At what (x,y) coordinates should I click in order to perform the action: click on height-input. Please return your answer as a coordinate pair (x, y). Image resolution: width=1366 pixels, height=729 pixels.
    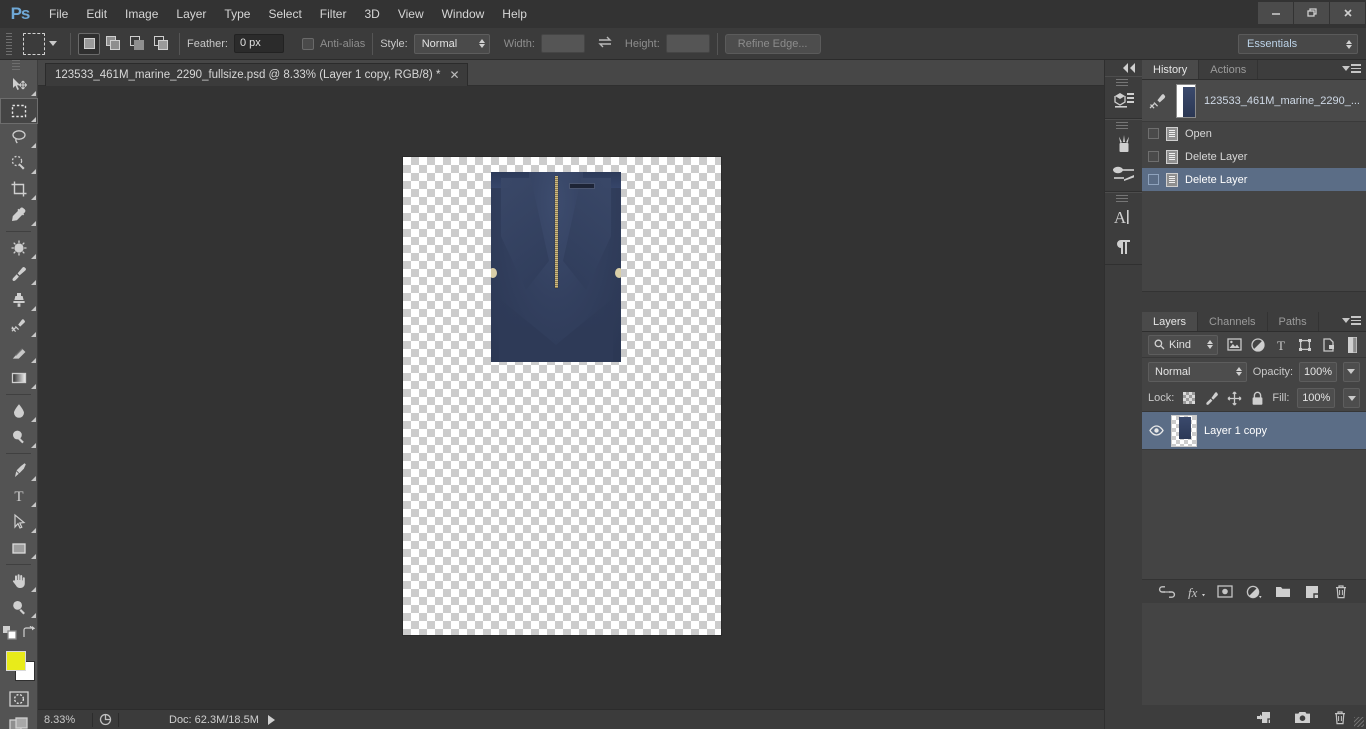
    Looking at the image, I should click on (687, 43).